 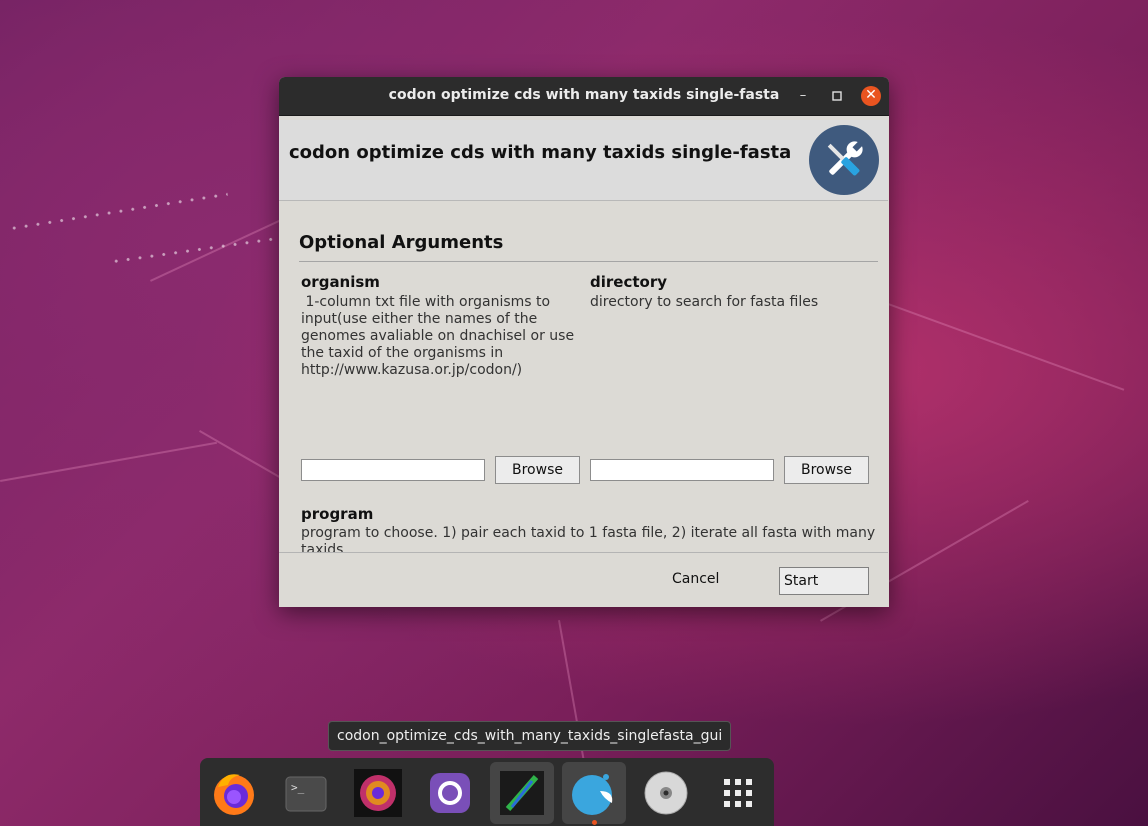 What do you see at coordinates (337, 514) in the screenshot?
I see `program-label: program` at bounding box center [337, 514].